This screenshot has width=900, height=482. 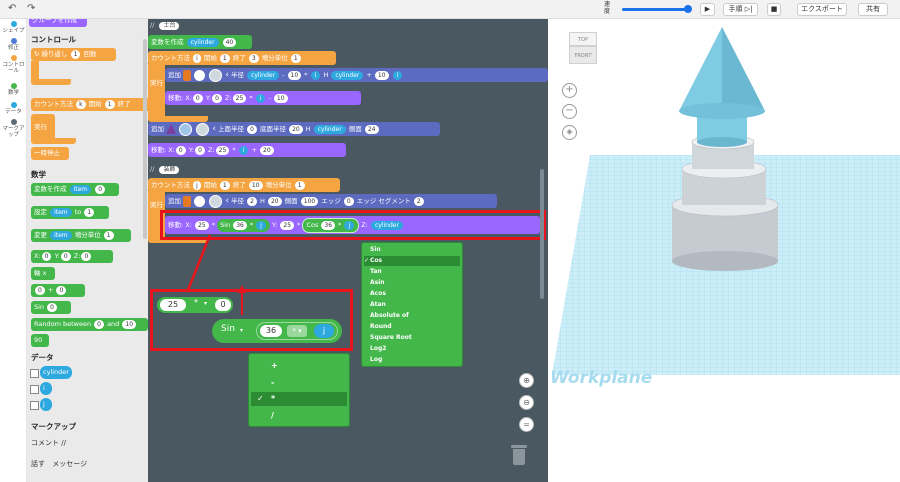 I want to click on function-option: Absolute of, so click(x=389, y=315).